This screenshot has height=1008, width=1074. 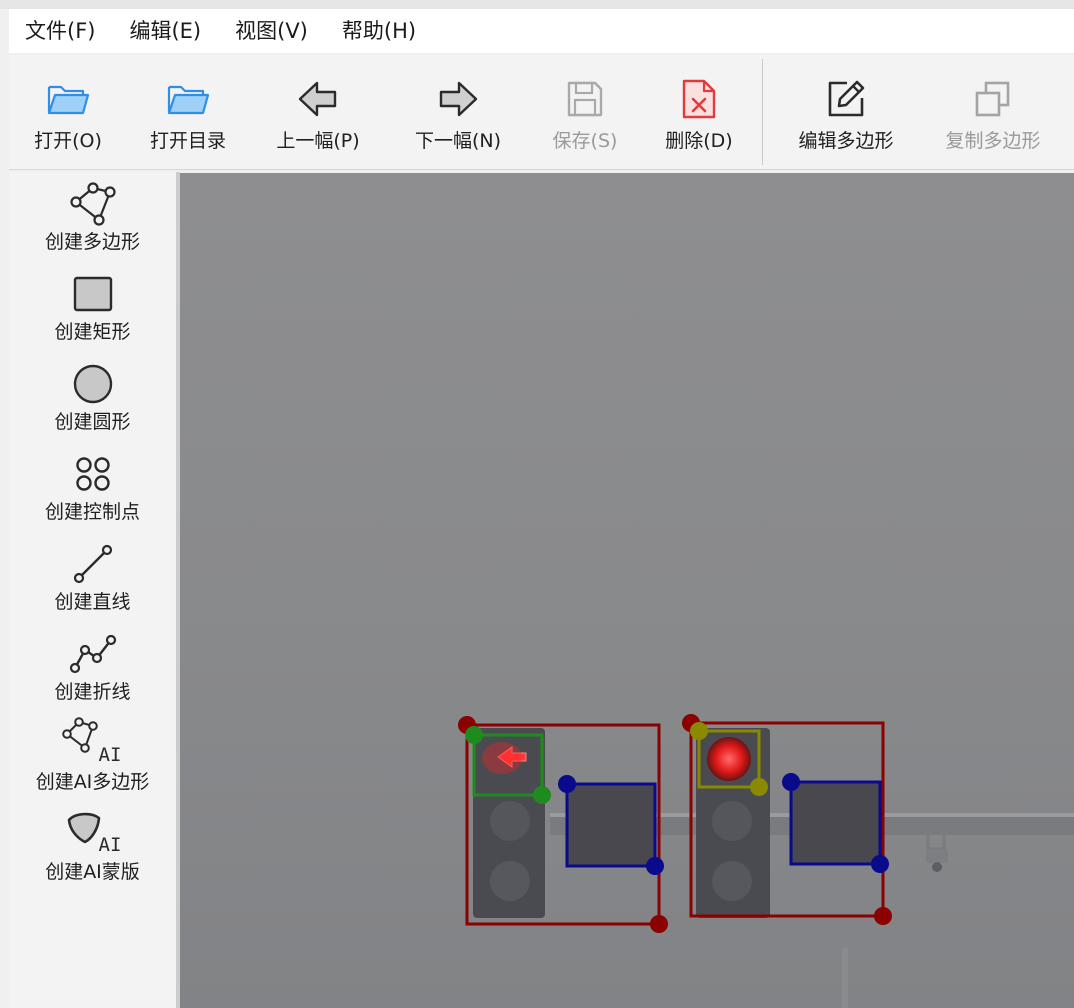 I want to click on prev-image-label: 上一幅(P), so click(x=318, y=141).